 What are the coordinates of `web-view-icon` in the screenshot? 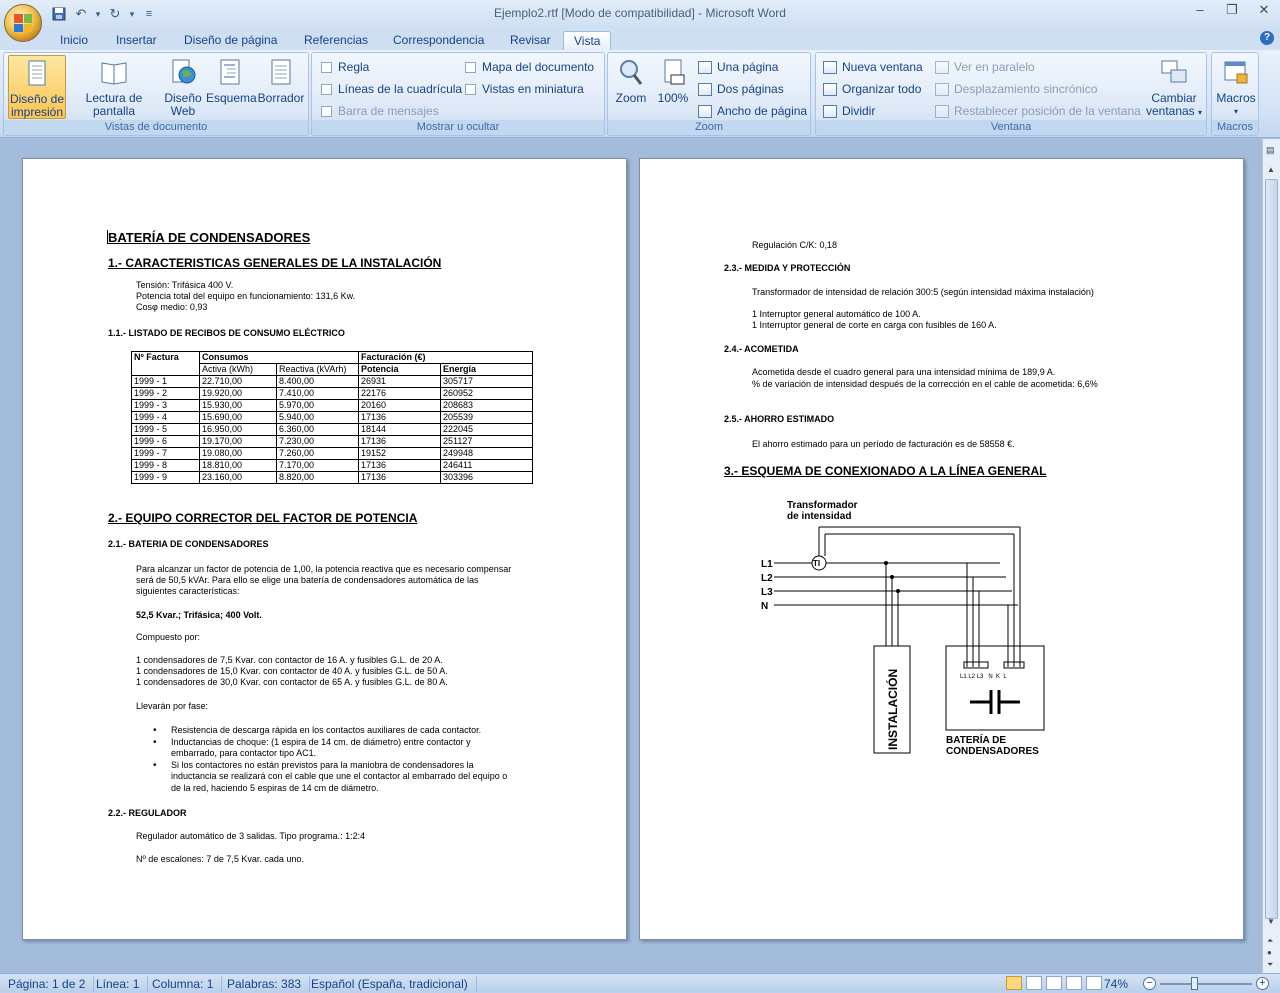 It's located at (1054, 983).